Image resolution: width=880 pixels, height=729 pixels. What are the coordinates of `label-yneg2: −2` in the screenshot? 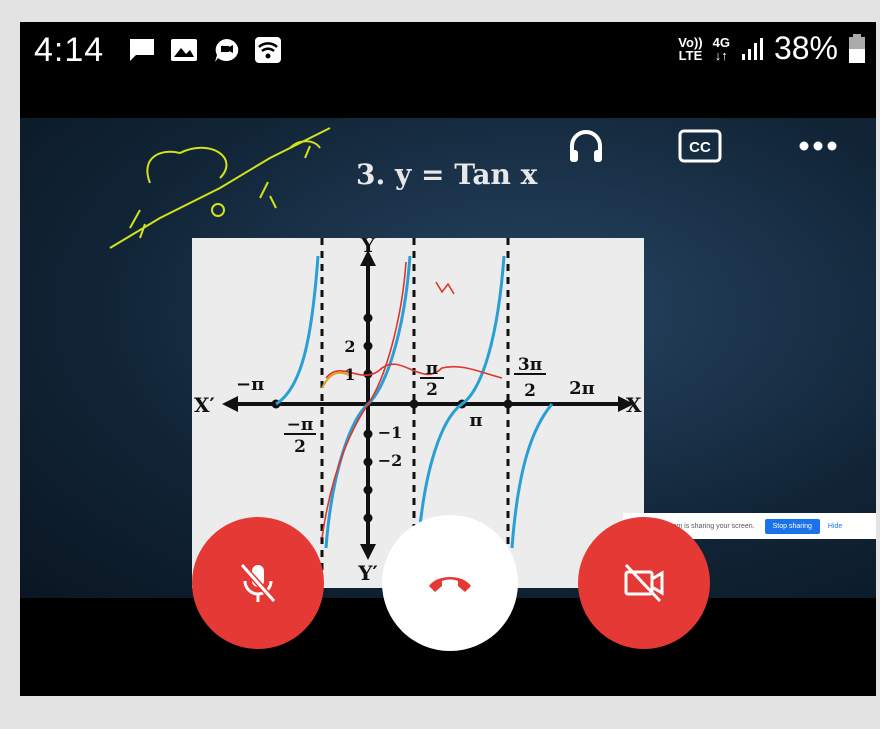 It's located at (390, 460).